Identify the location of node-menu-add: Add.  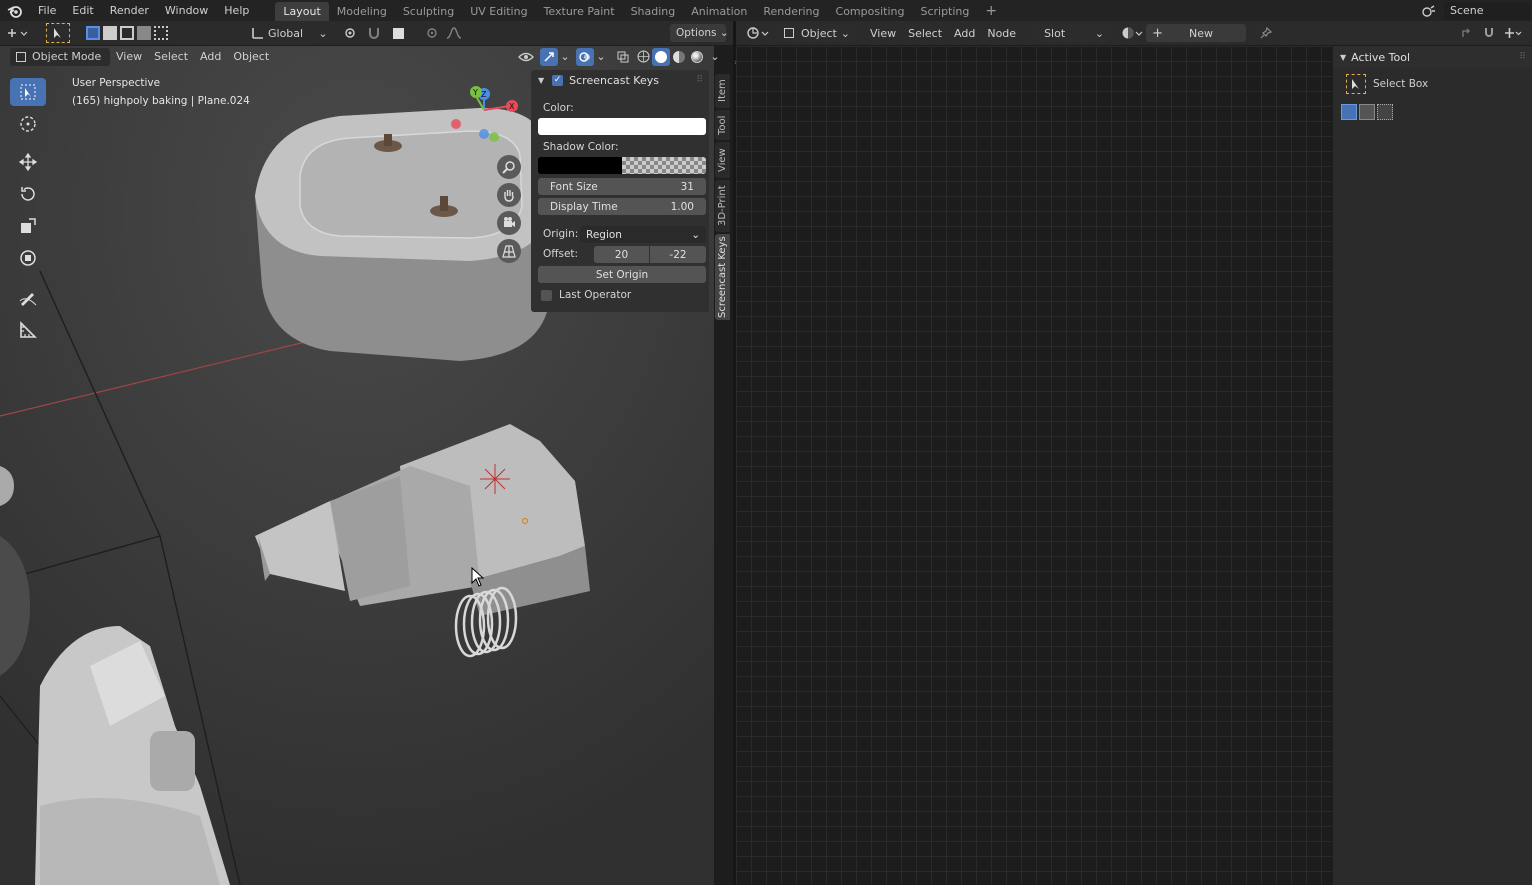
(964, 33).